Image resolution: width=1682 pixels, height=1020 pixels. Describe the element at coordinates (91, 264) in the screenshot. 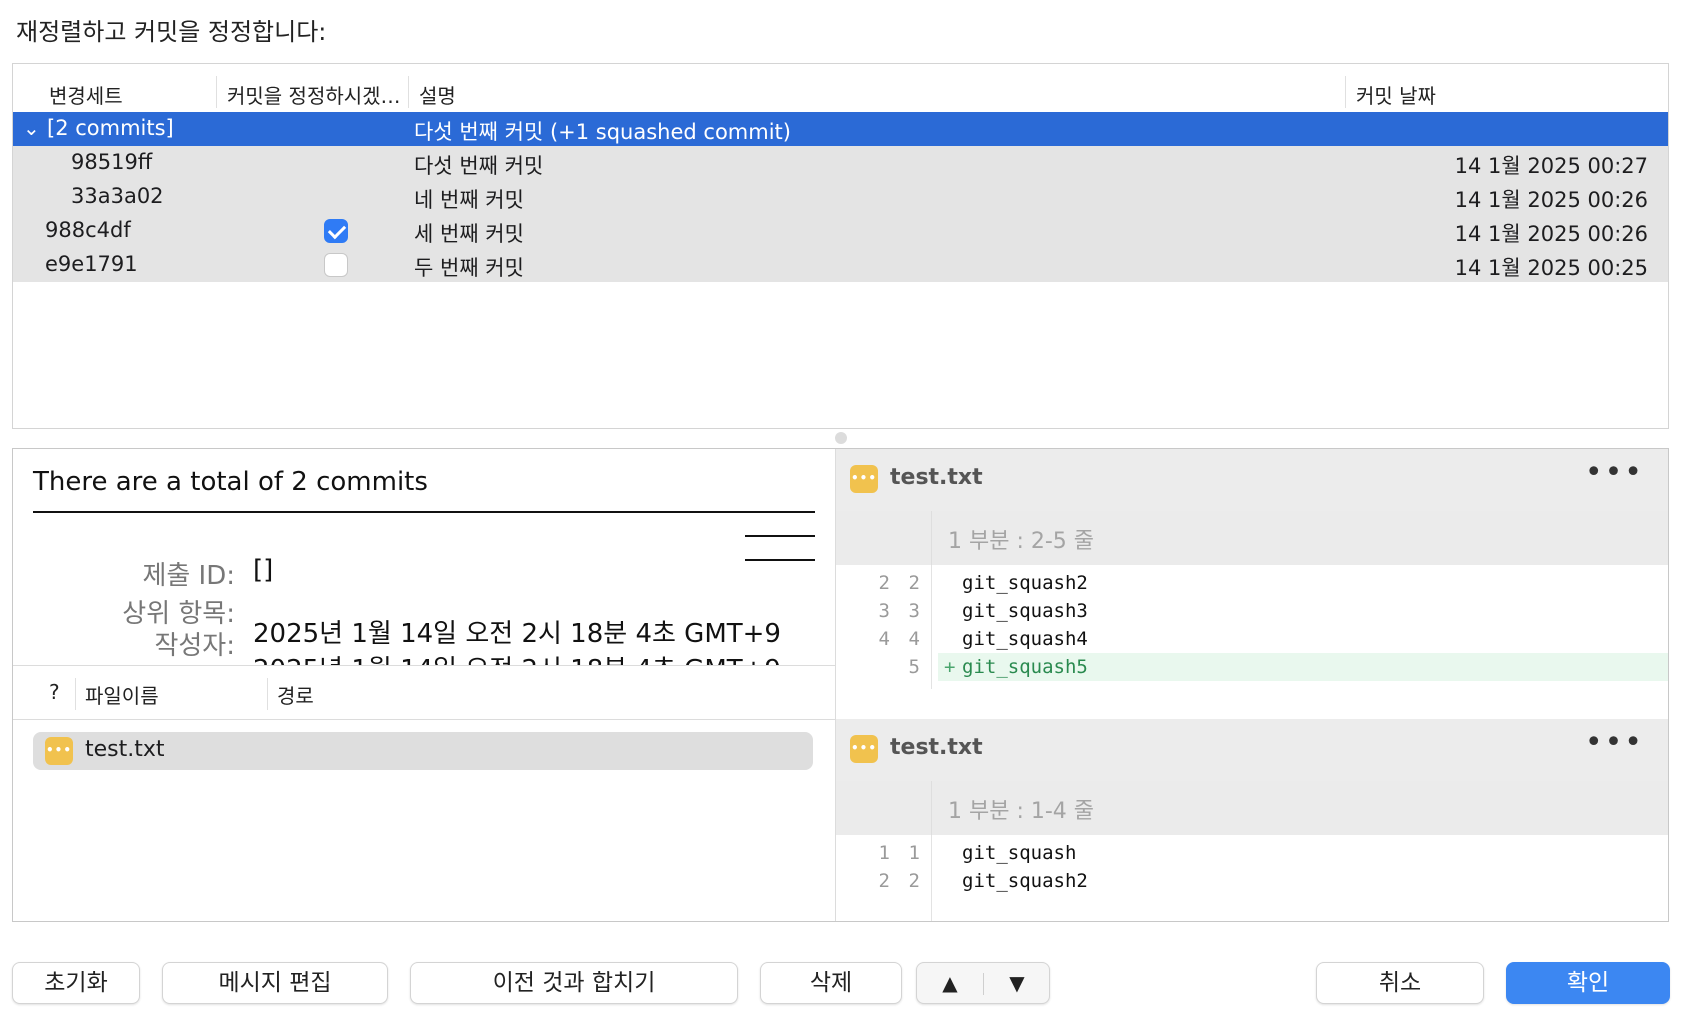

I see `commit-id: e9e1791` at that location.